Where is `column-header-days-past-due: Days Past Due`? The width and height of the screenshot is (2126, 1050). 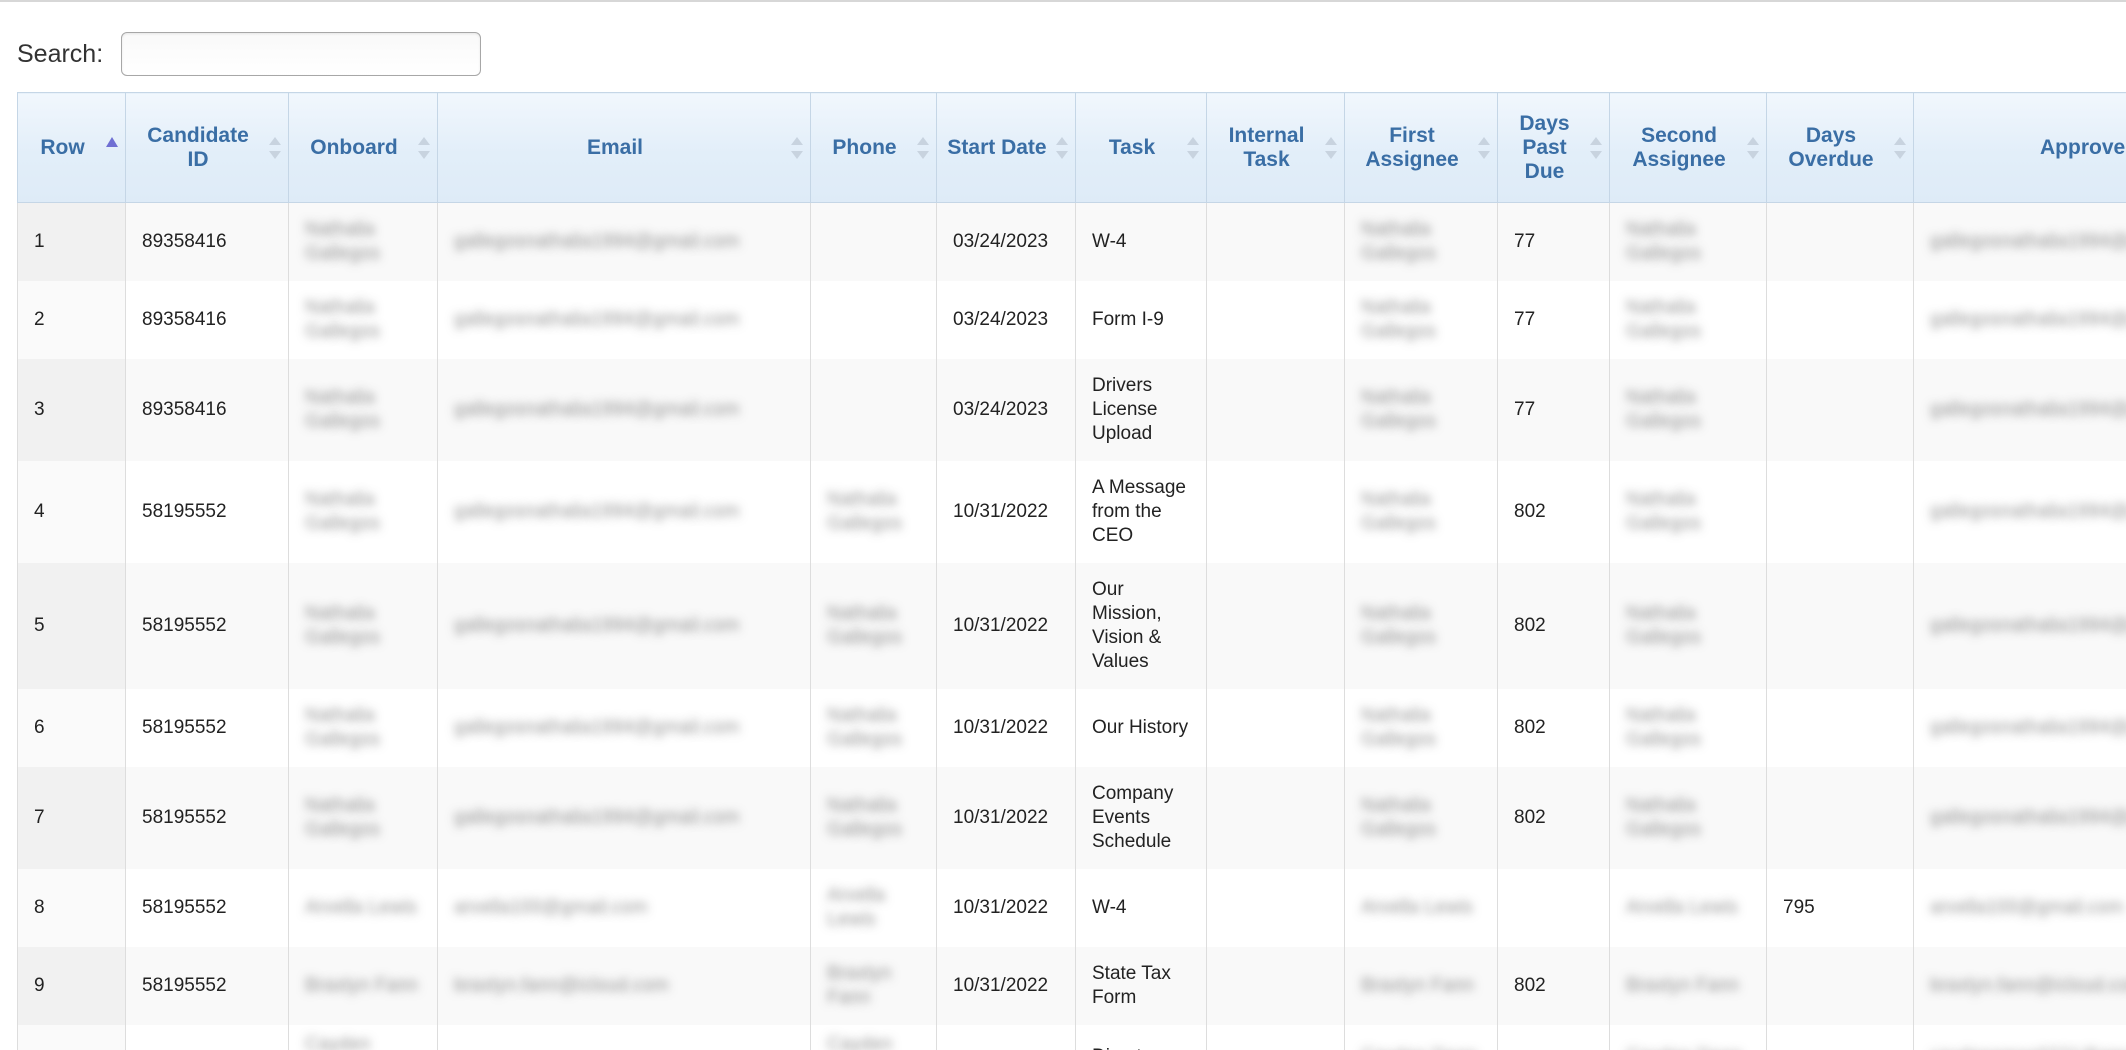 column-header-days-past-due: Days Past Due is located at coordinates (1553, 147).